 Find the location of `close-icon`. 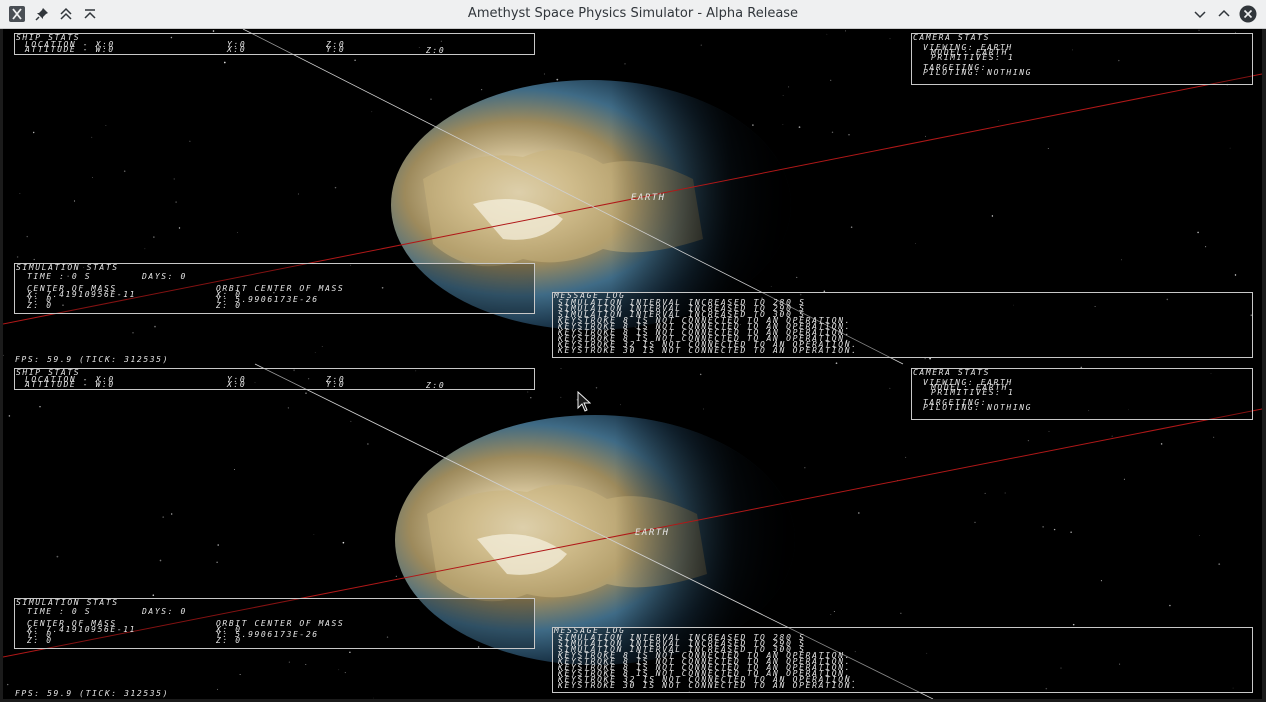

close-icon is located at coordinates (1248, 14).